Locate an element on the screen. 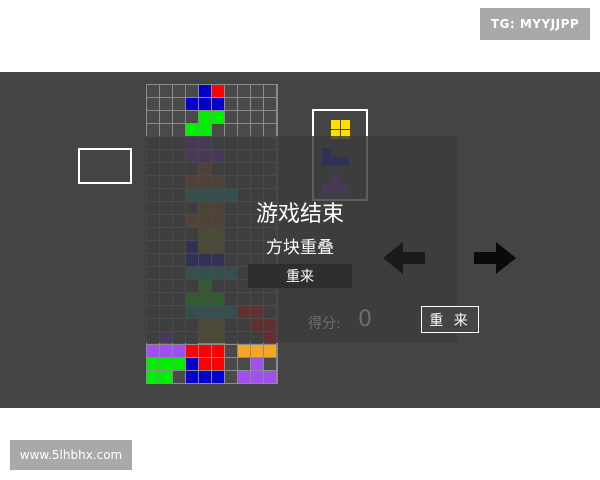 This screenshot has height=480, width=600. restart-button: 重 来 is located at coordinates (450, 319).